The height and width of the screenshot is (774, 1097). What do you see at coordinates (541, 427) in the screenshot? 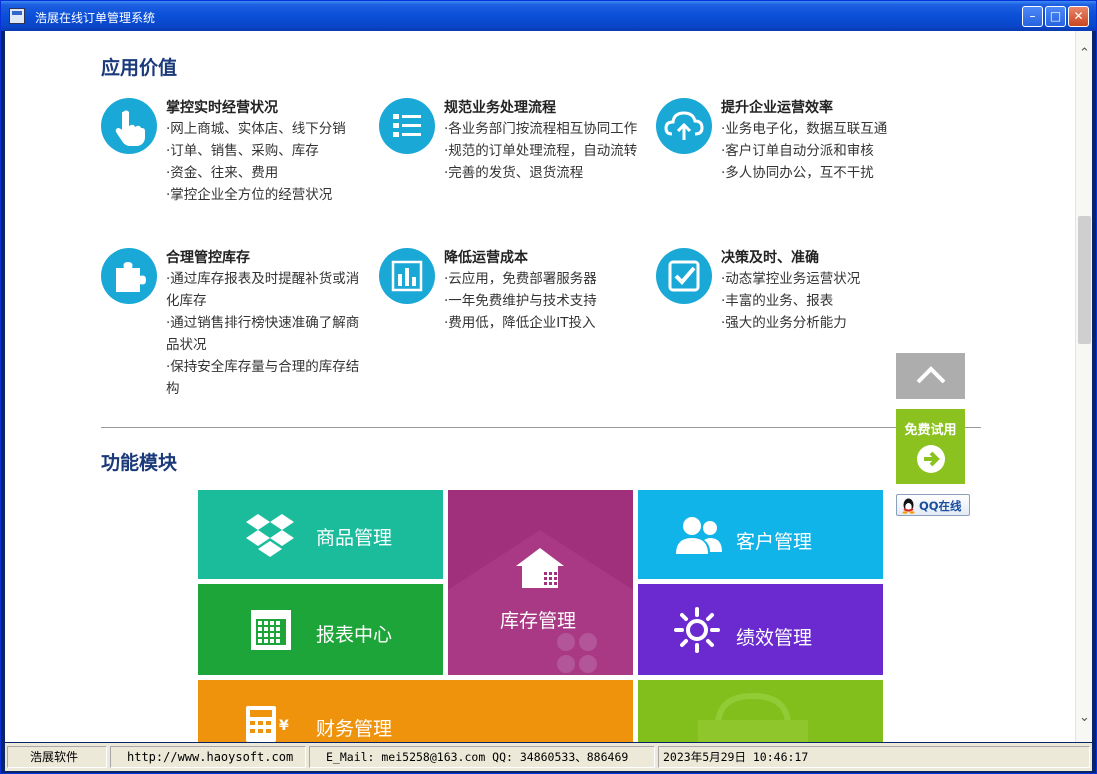
I see `section-divider` at bounding box center [541, 427].